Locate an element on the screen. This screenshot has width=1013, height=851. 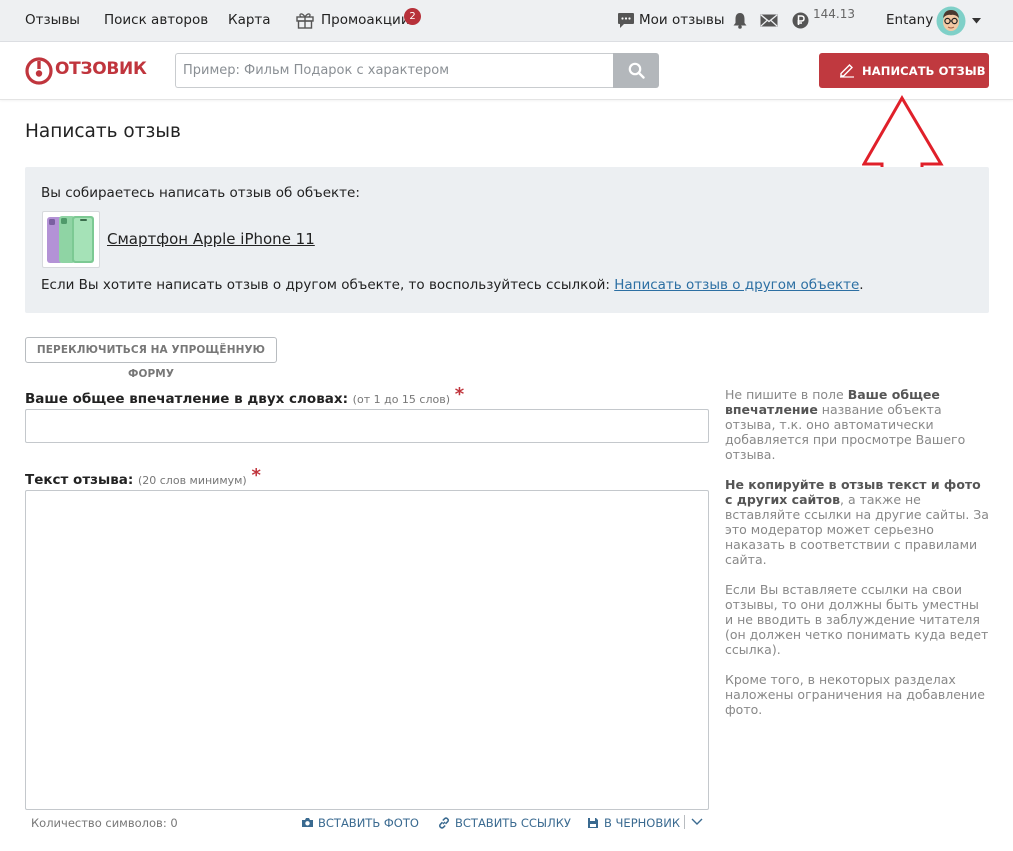
ruble-coin-icon is located at coordinates (800, 20).